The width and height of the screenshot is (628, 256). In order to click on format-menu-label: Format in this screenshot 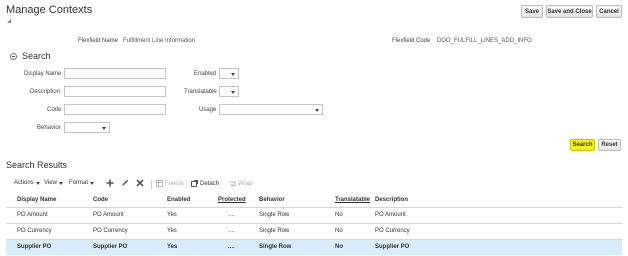, I will do `click(79, 183)`.